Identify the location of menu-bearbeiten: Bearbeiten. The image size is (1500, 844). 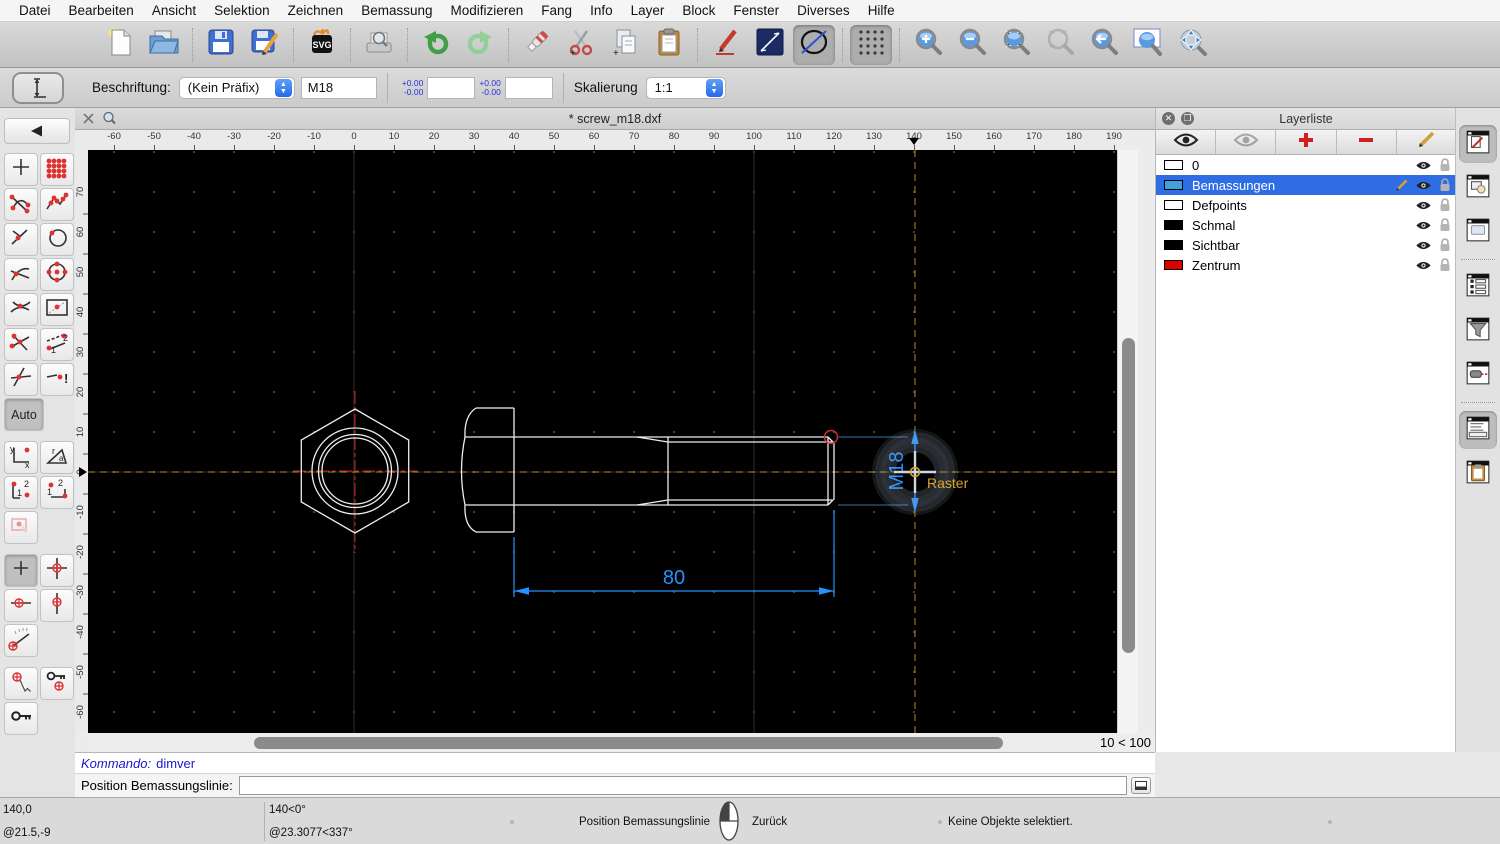
(101, 11).